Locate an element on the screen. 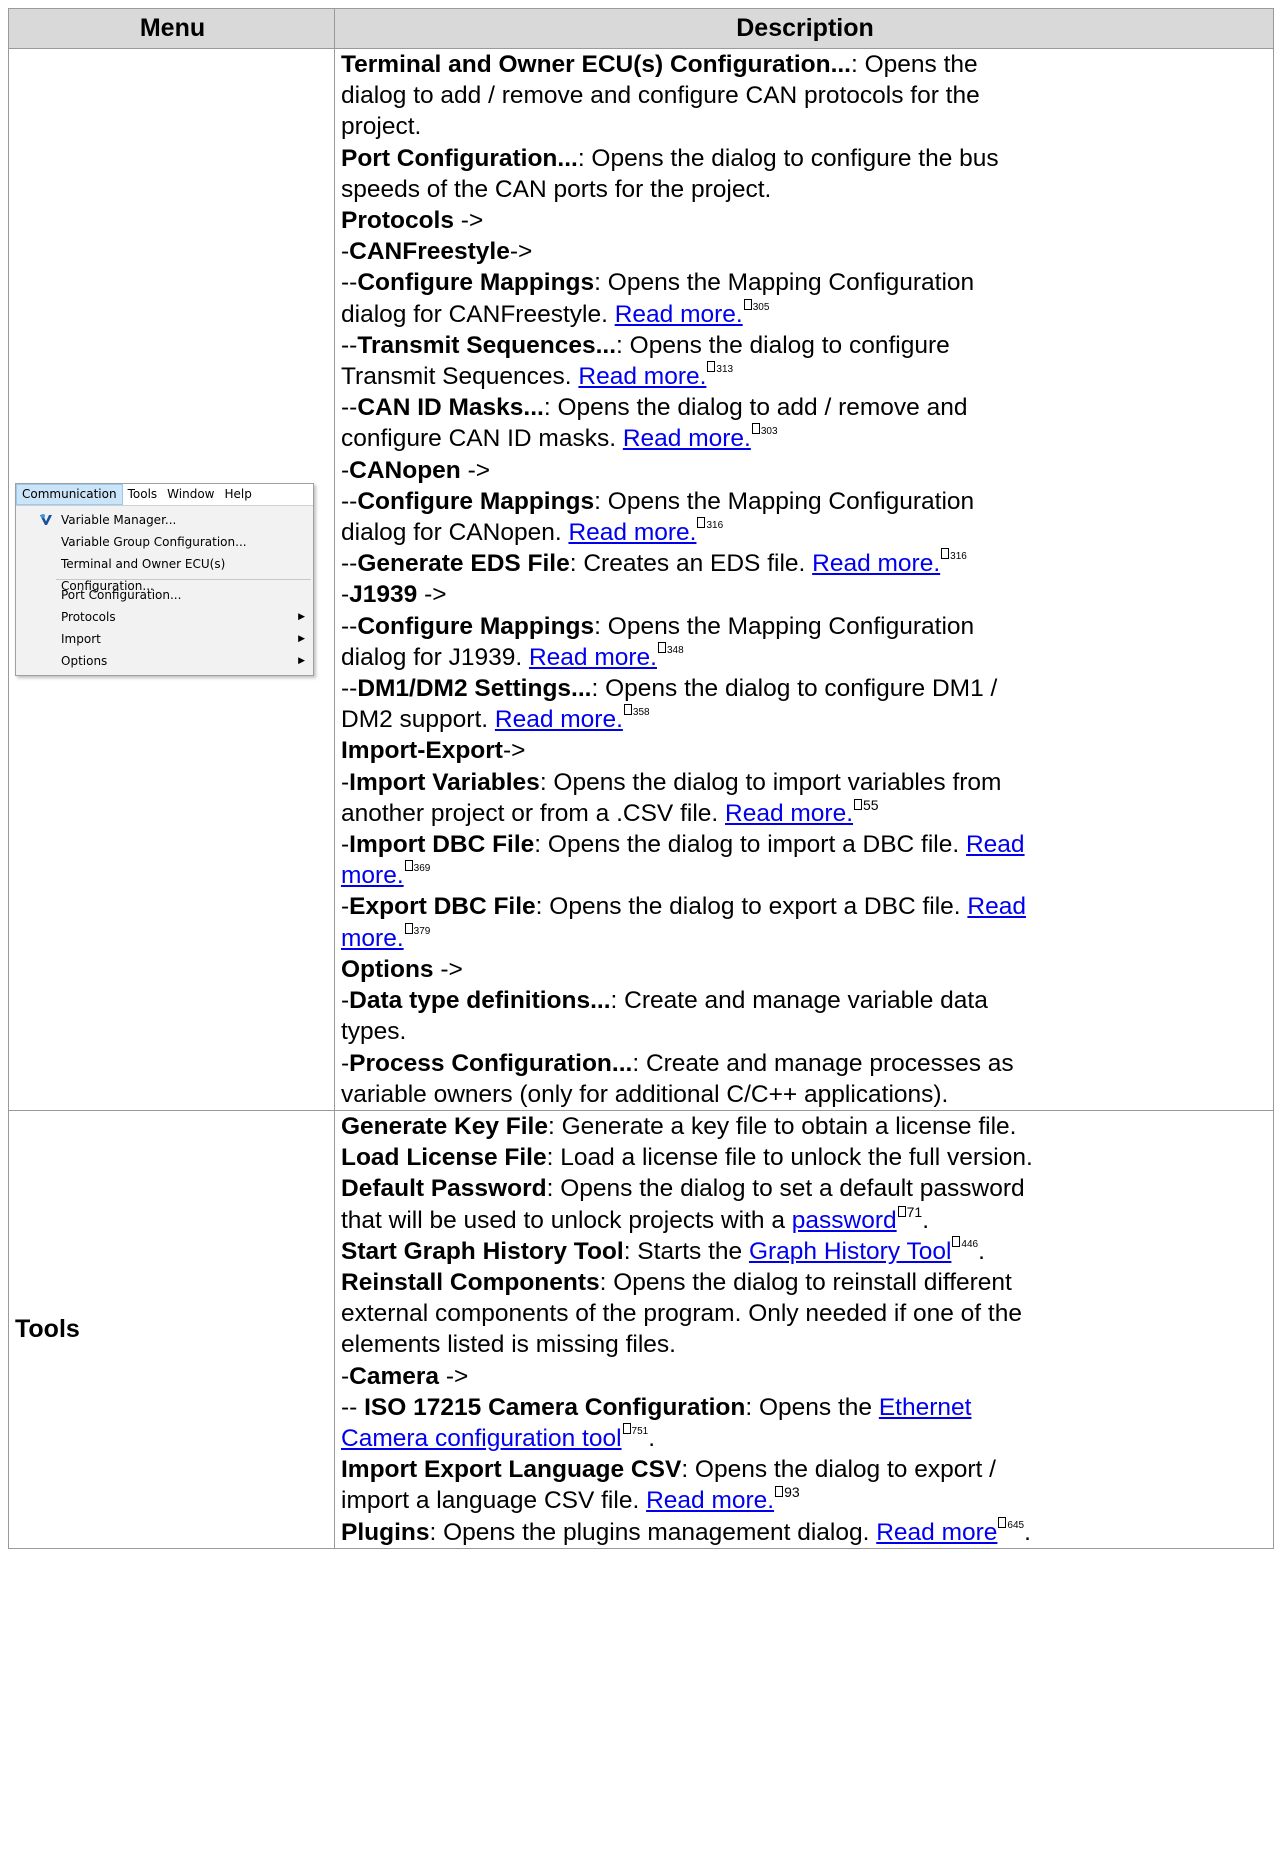 The width and height of the screenshot is (1281, 1861). page-ref: 71 is located at coordinates (909, 1212).